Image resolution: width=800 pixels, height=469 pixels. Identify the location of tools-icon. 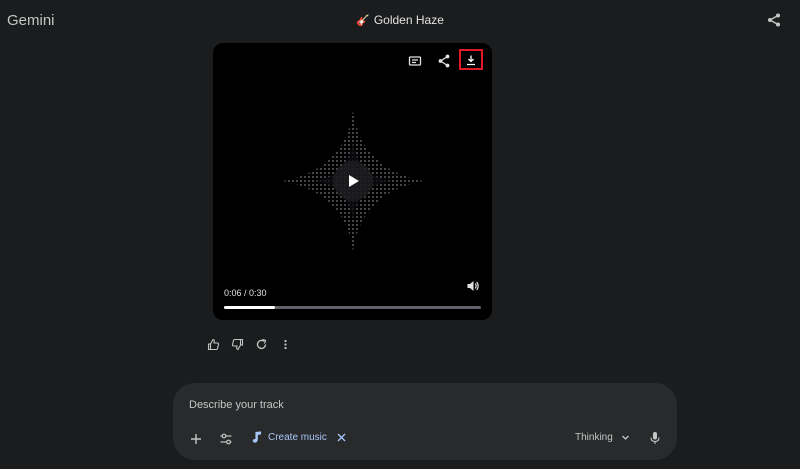
(226, 439).